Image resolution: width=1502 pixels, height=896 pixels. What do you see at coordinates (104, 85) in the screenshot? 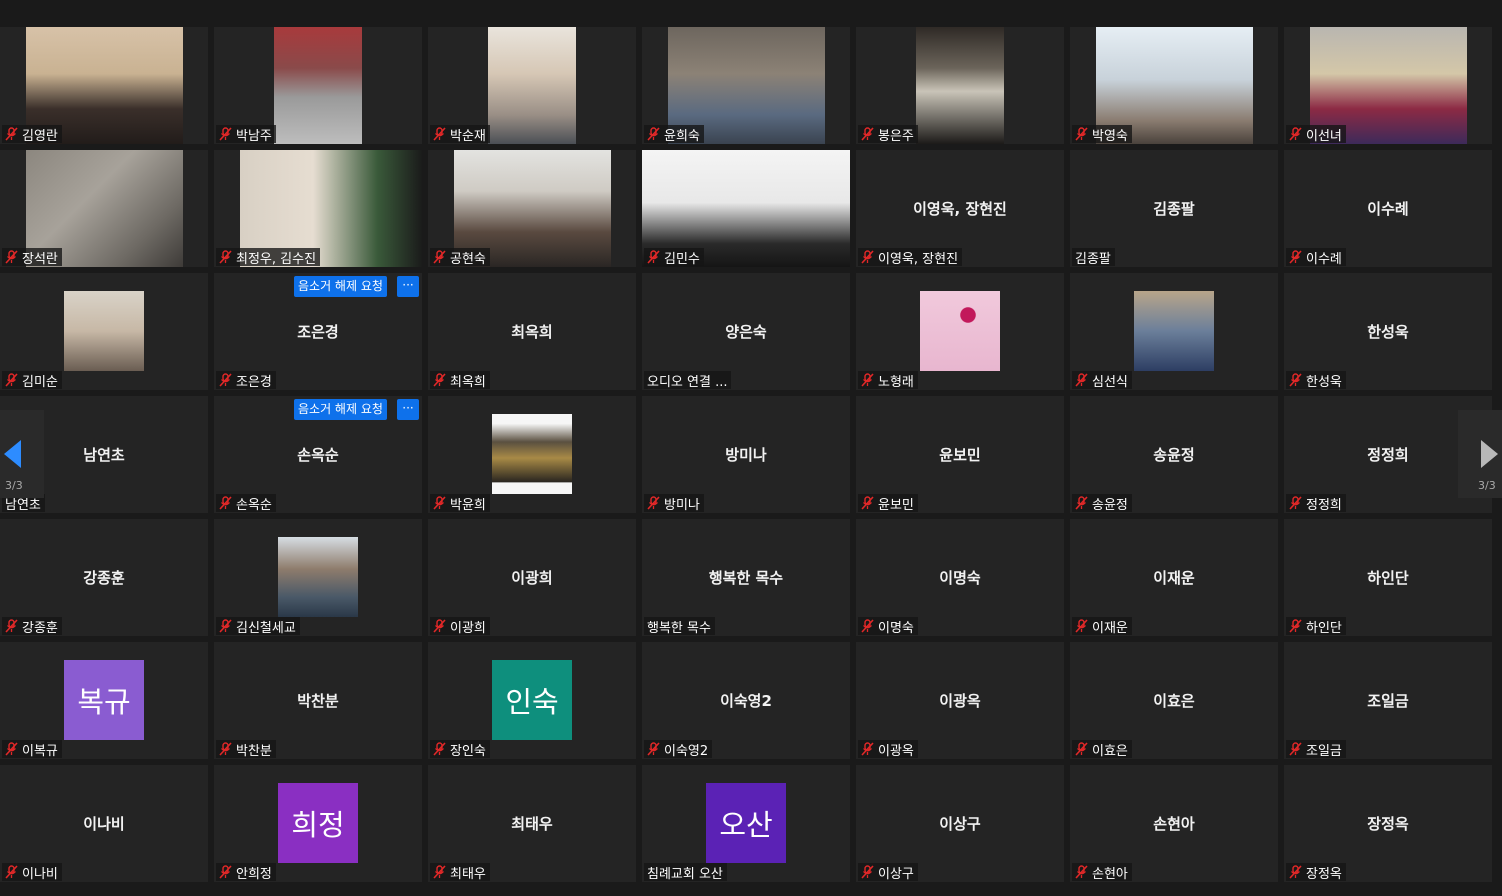
I see `participant-tile: 김영란` at bounding box center [104, 85].